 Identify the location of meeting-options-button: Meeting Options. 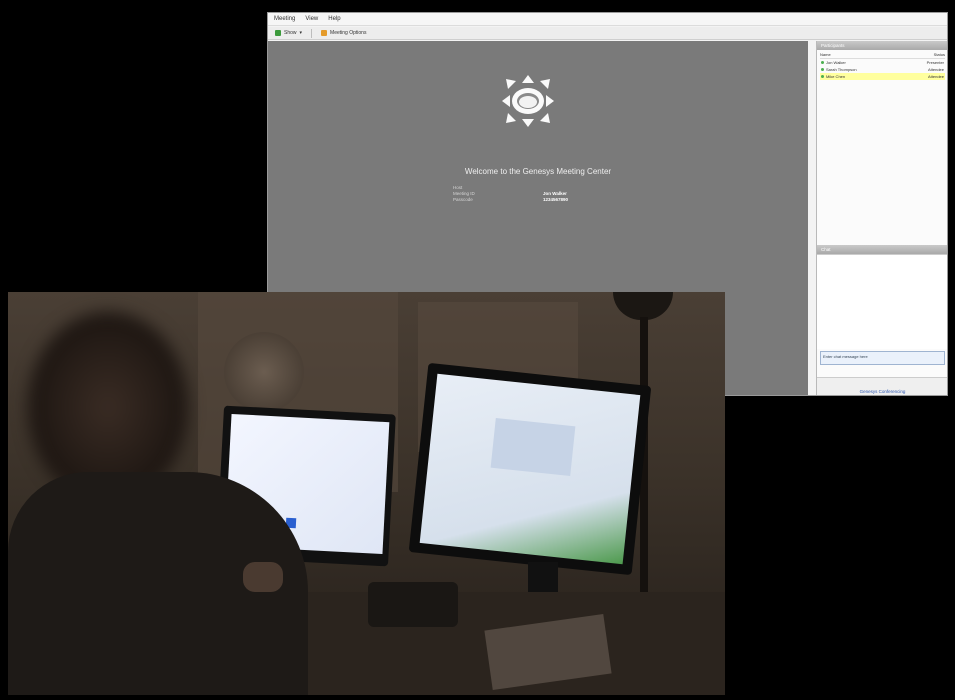
(343, 33).